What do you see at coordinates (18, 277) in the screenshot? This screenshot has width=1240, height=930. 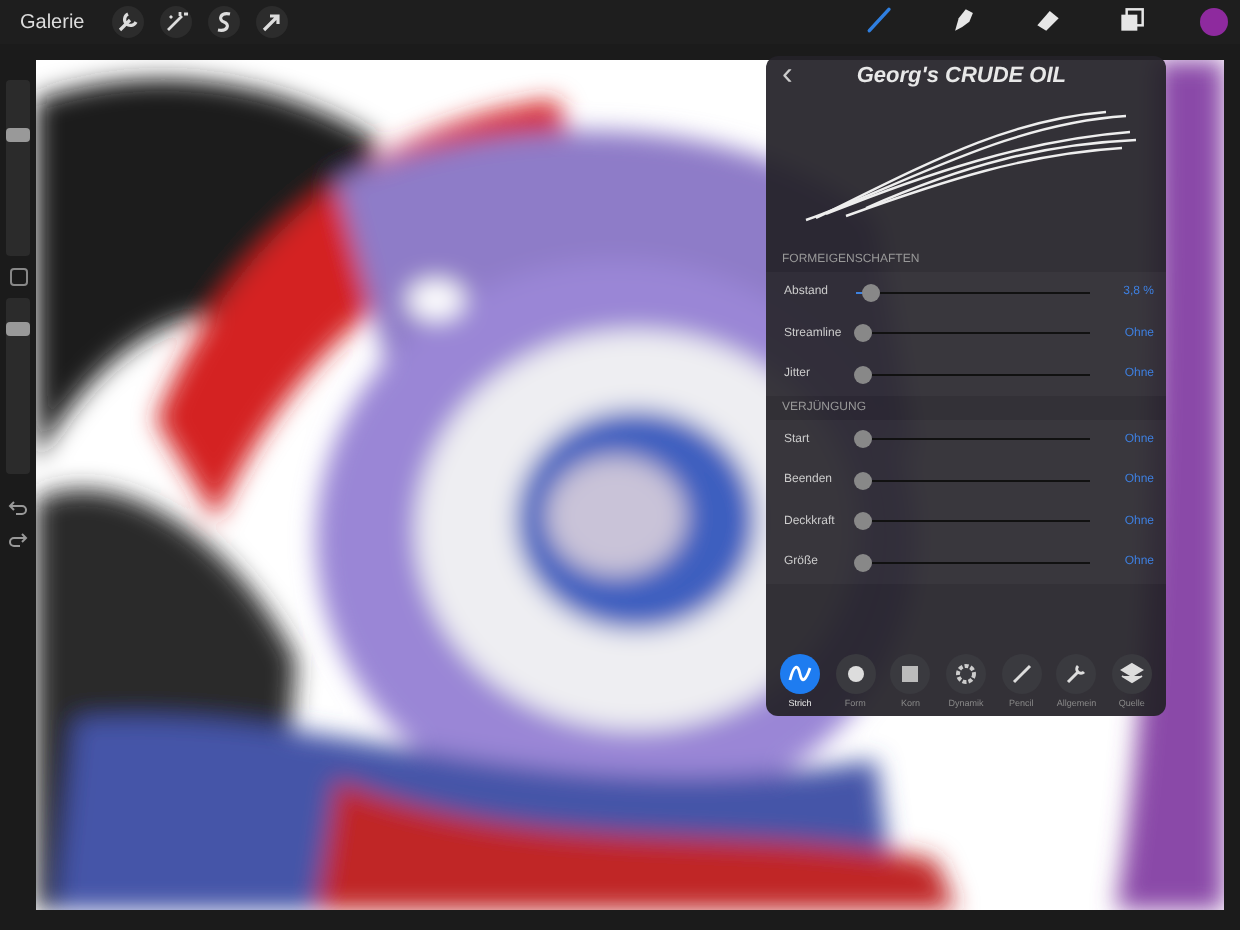 I see `modify-button` at bounding box center [18, 277].